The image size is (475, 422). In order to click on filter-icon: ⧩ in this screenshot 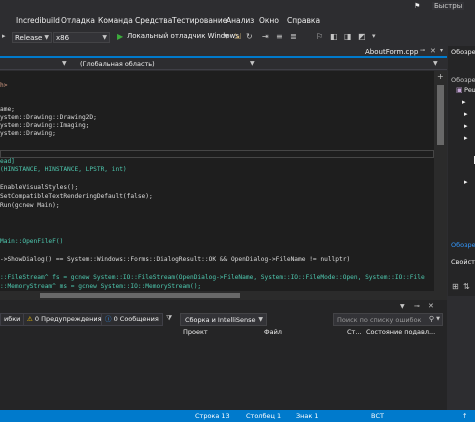, I will do `click(169, 318)`.